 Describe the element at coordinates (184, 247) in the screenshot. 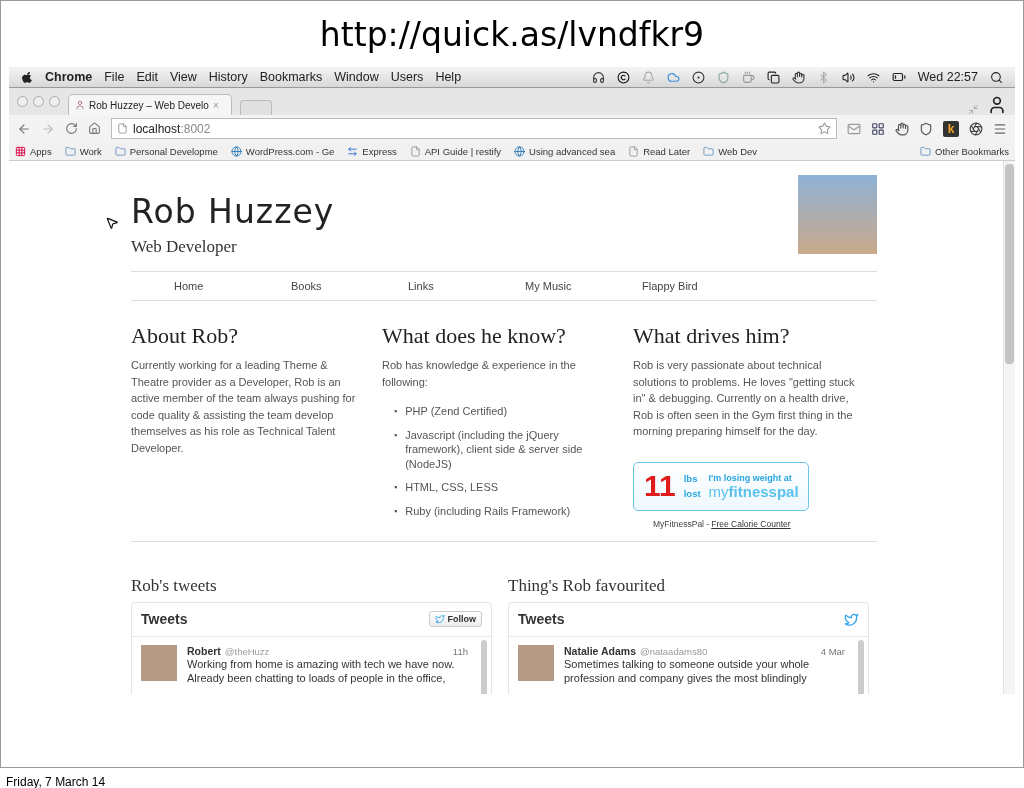

I see `site-subtitle: Web Developer` at that location.